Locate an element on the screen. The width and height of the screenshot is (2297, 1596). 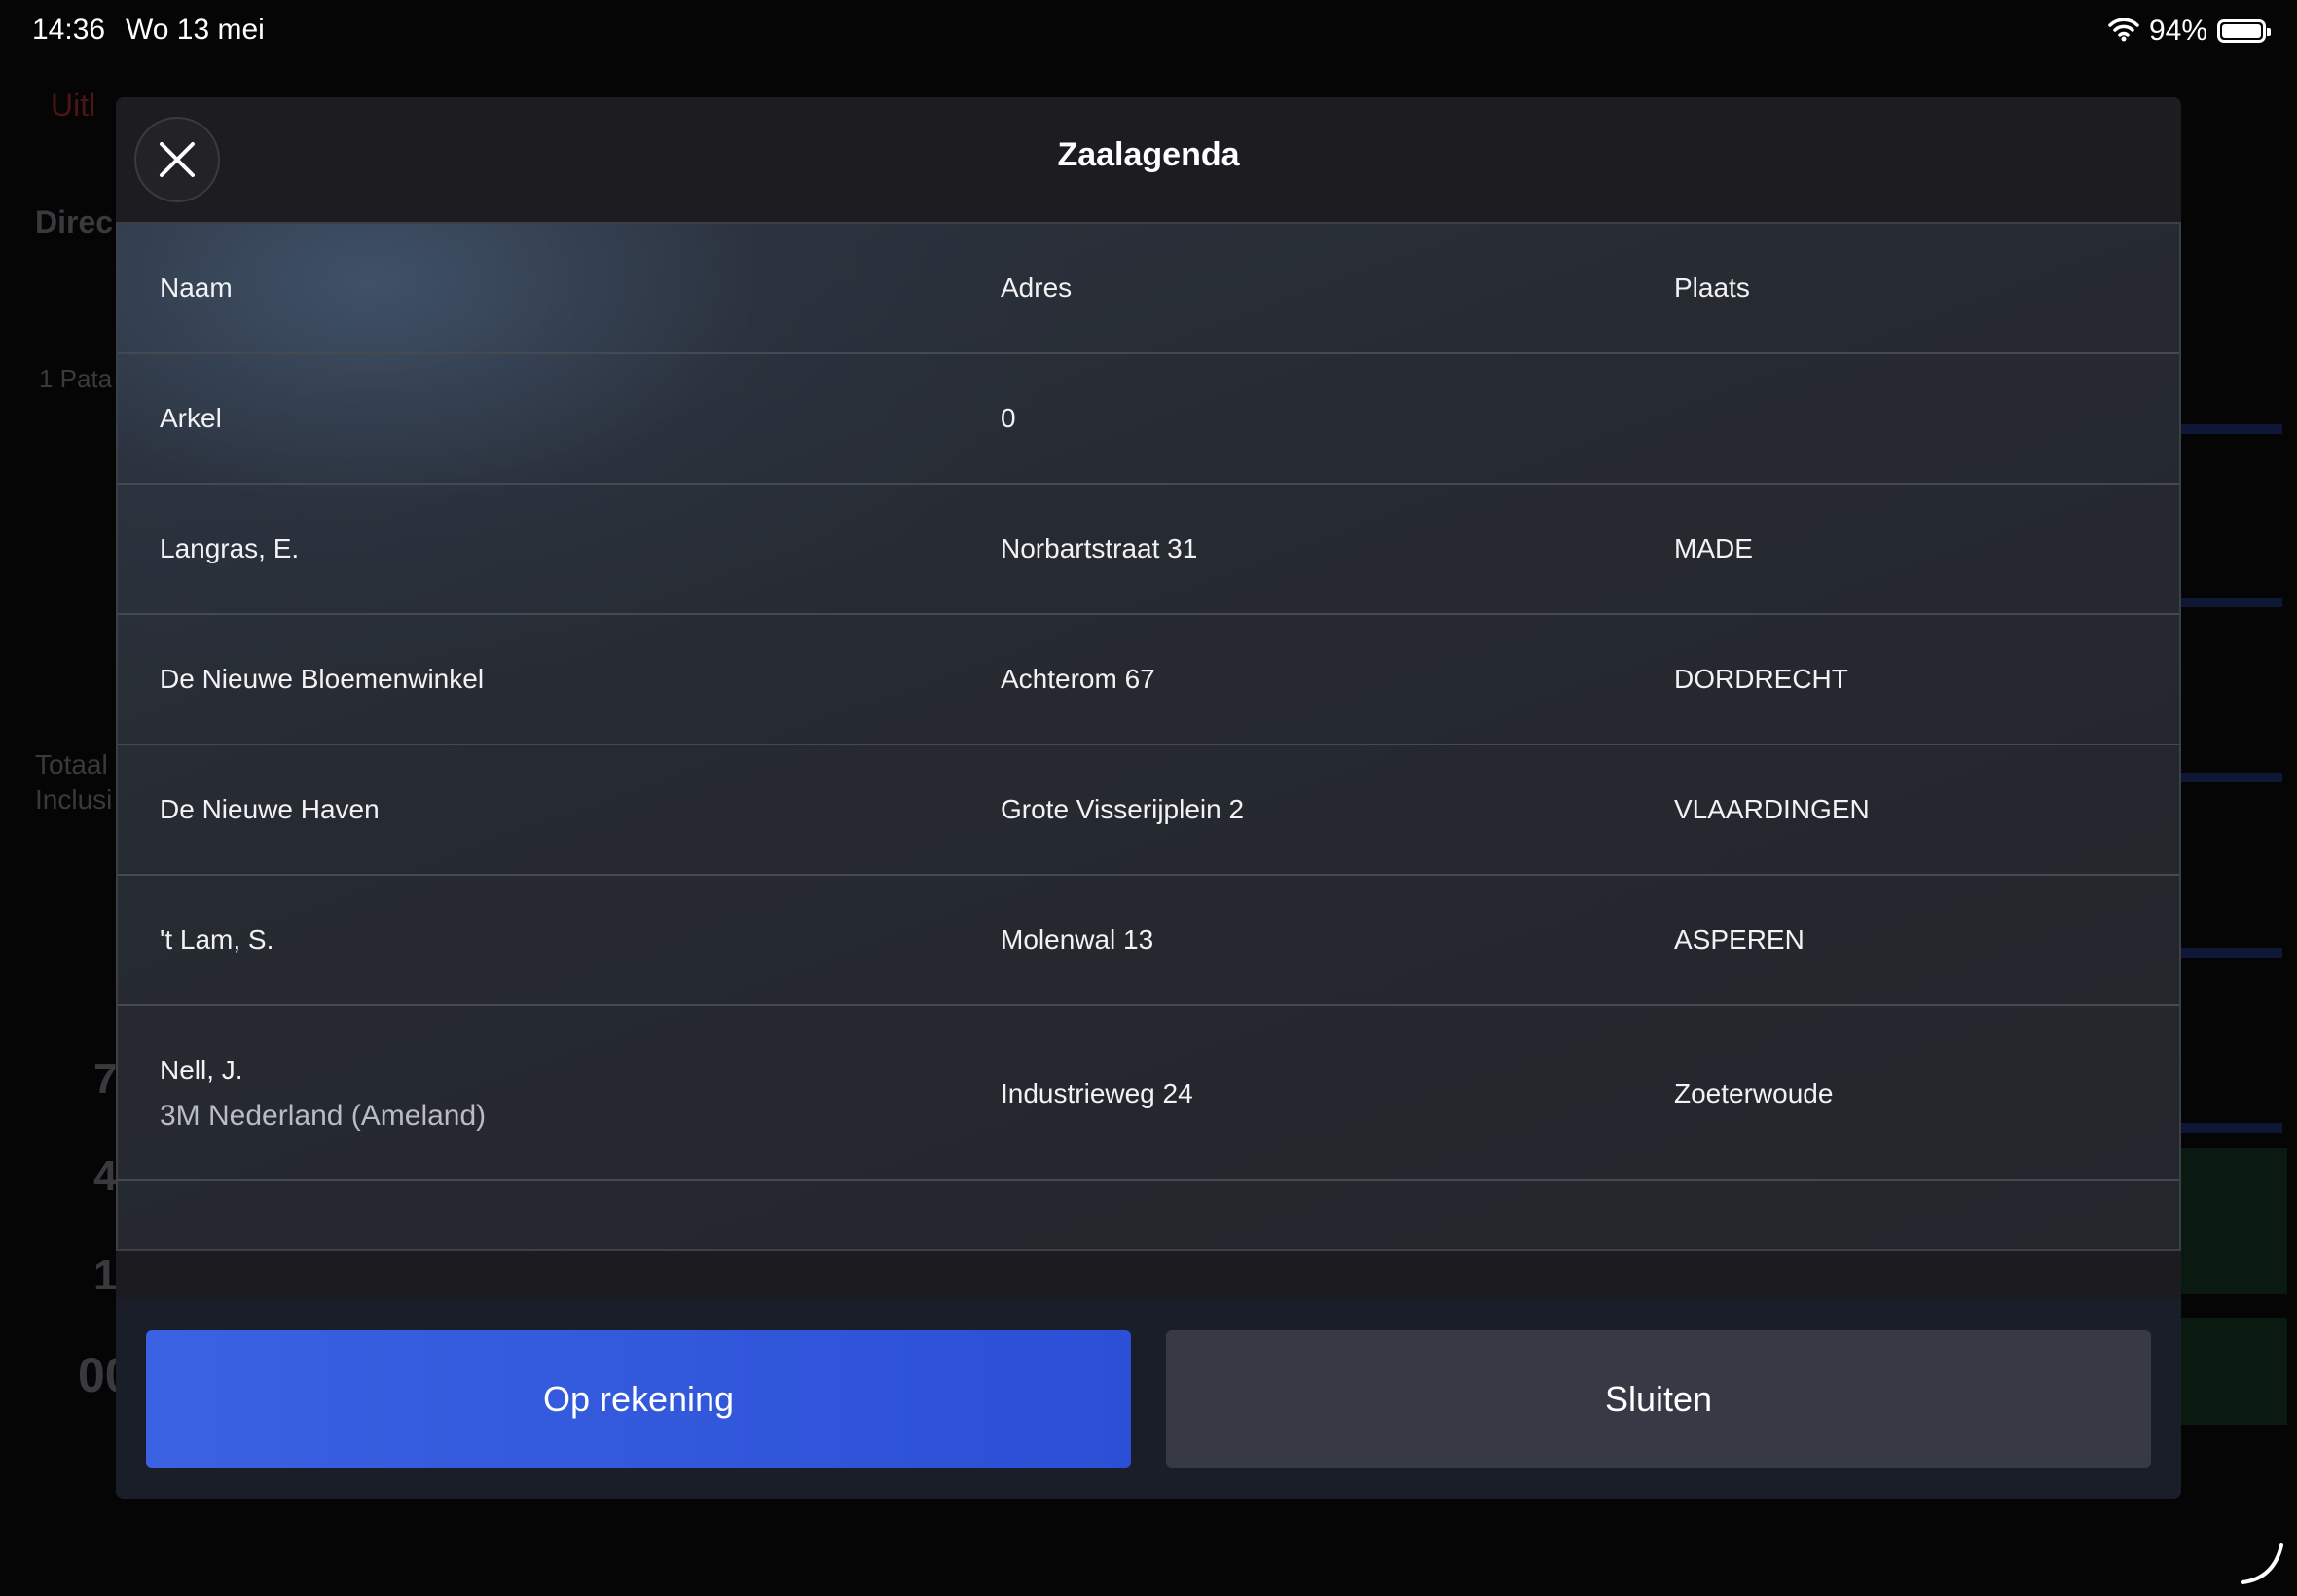
bg-row-label: 1 Pata is located at coordinates (76, 379).